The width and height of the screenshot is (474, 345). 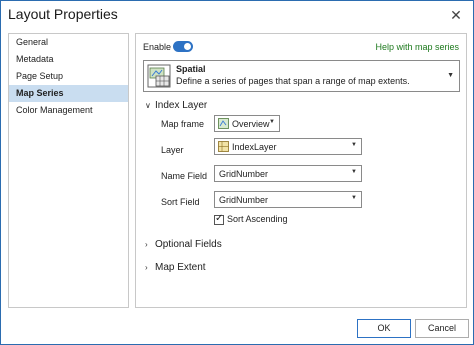 I want to click on map-extent-header: › Map Extent, so click(x=175, y=267).